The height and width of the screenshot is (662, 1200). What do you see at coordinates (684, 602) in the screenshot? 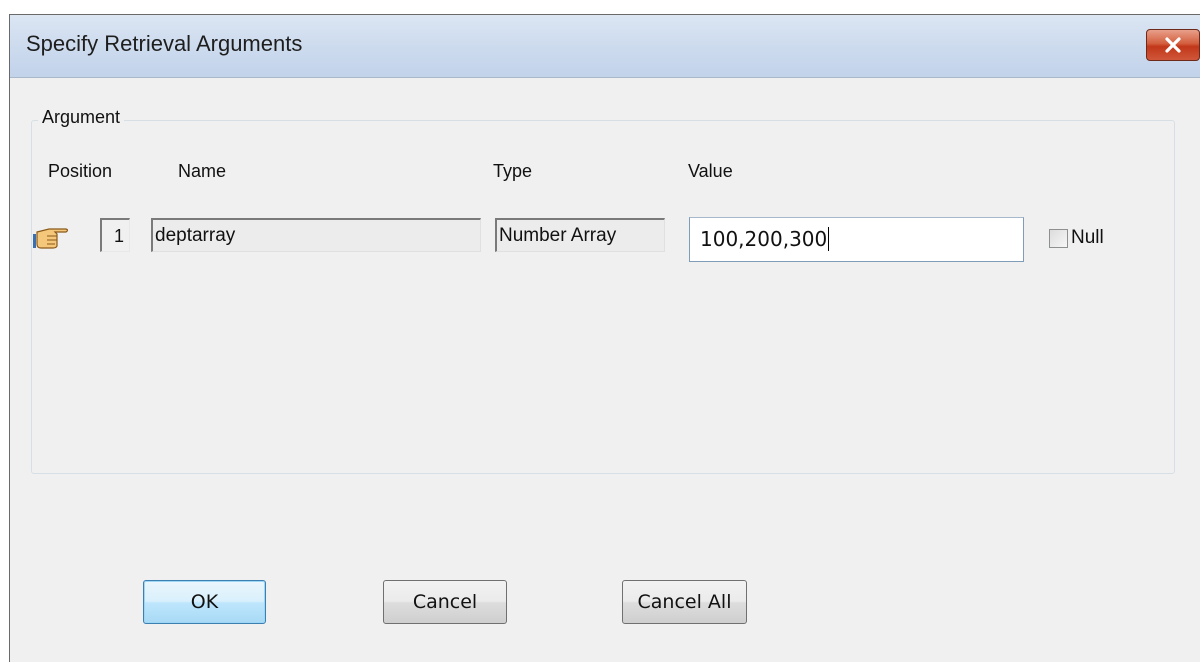
I see `cancel-all-button: Cancel All` at bounding box center [684, 602].